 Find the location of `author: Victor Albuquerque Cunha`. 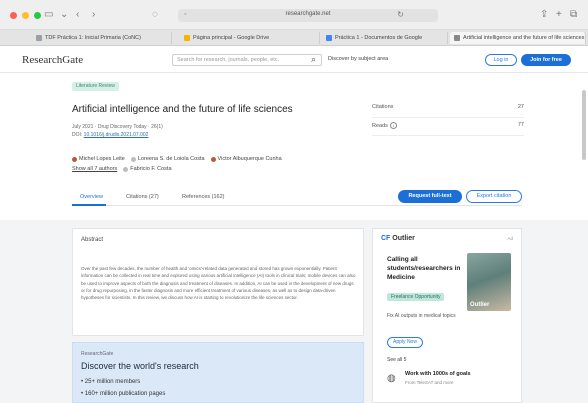

author: Victor Albuquerque Cunha is located at coordinates (246, 159).